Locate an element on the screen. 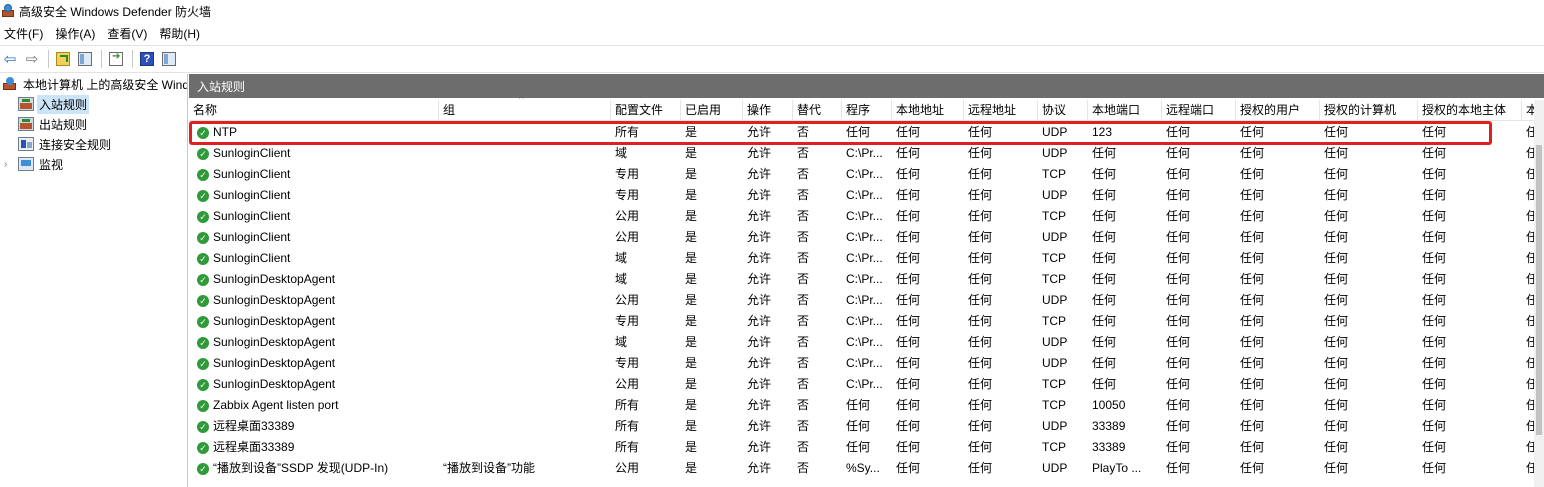 This screenshot has height=487, width=1544. tree-item-connection-security-rules: 连接安全规则 is located at coordinates (93, 144).